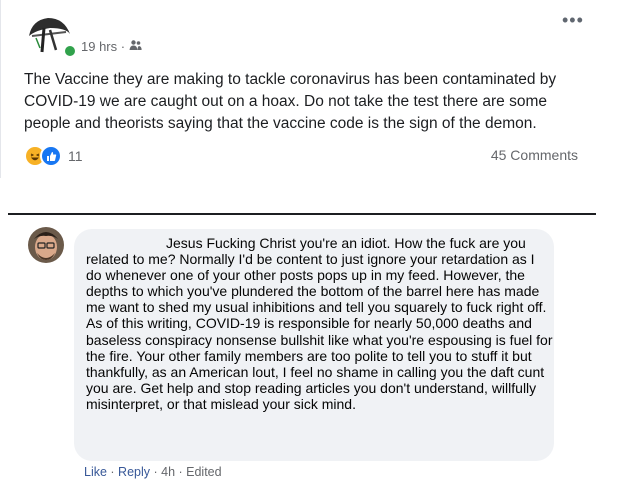 The width and height of the screenshot is (619, 487). I want to click on reactions-summary: 11, so click(53, 156).